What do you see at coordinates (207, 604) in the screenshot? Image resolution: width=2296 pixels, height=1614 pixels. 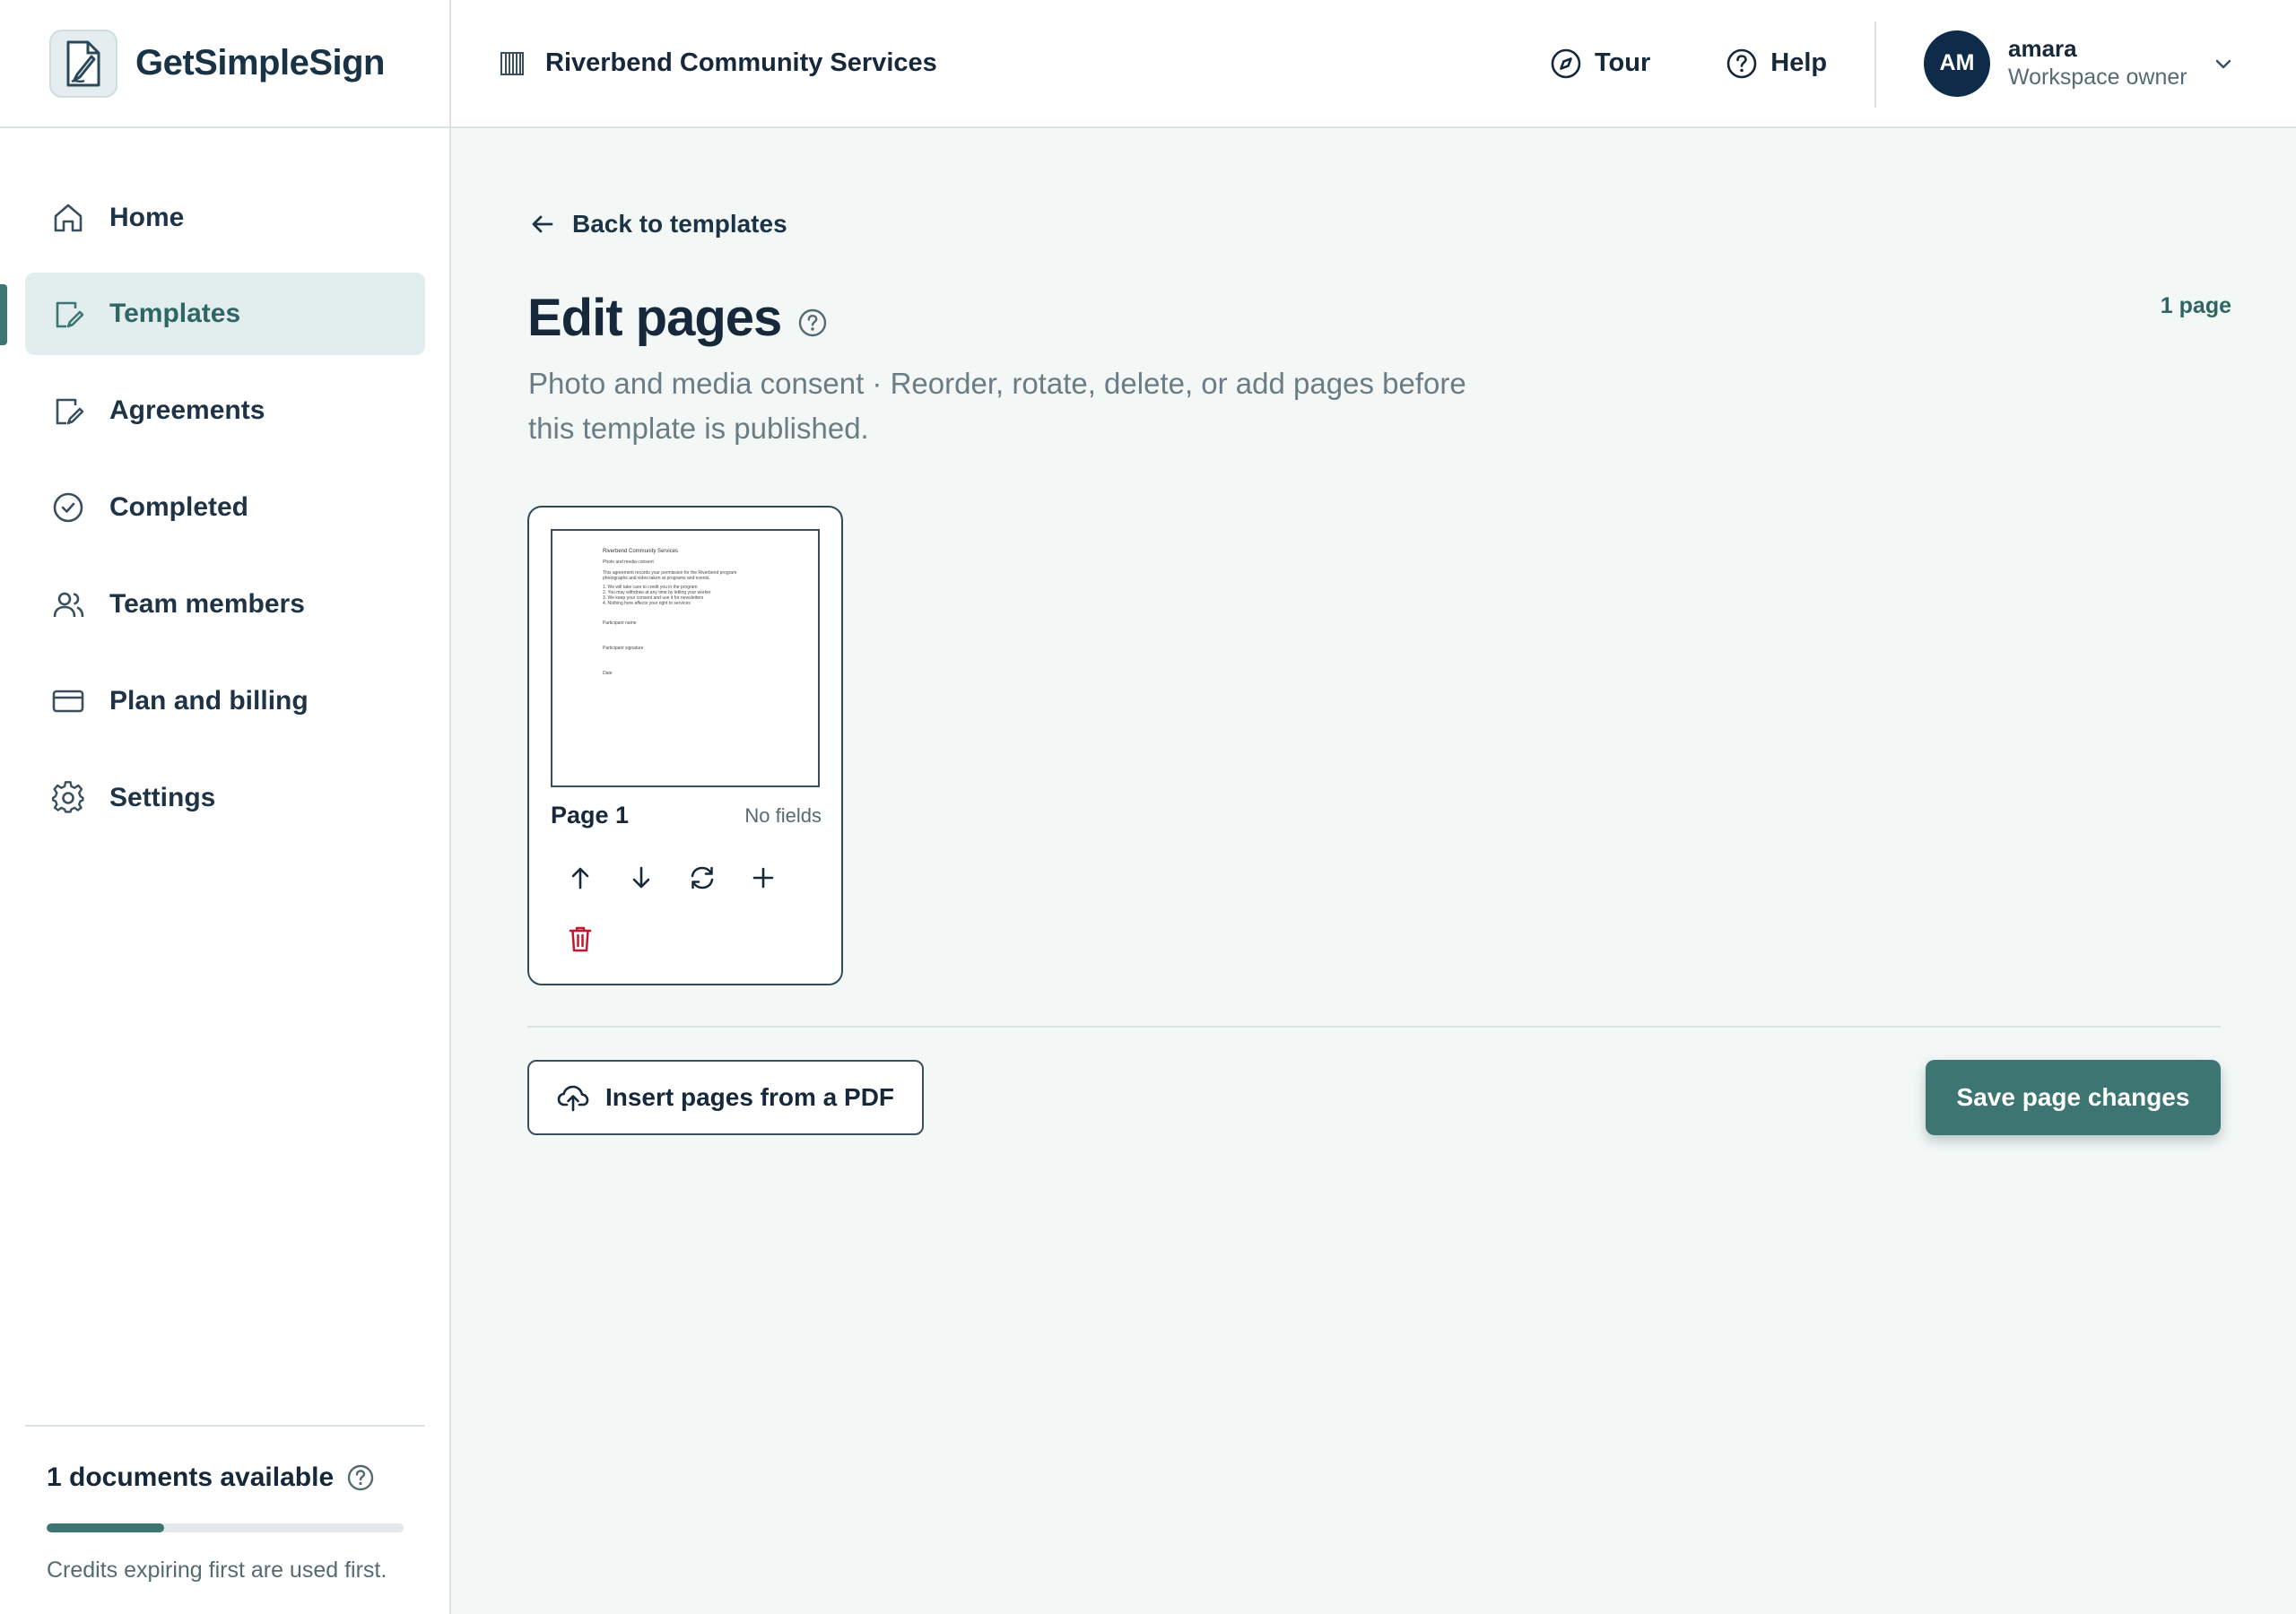 I see `sidebar-item-label: Team members` at bounding box center [207, 604].